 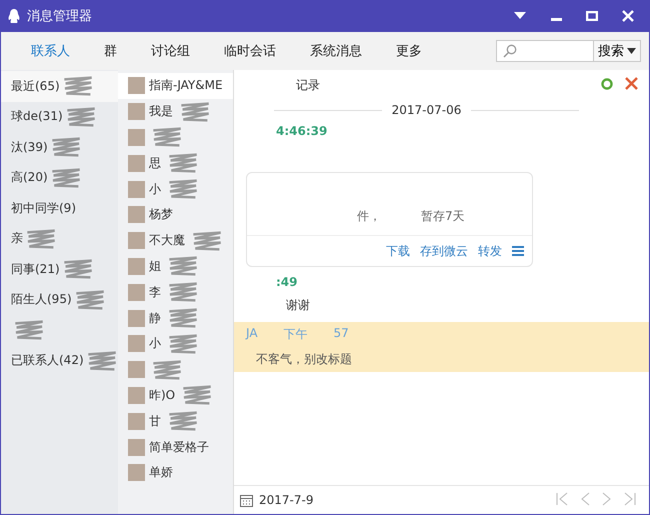 I want to click on file-action-link: 转发, so click(x=490, y=251).